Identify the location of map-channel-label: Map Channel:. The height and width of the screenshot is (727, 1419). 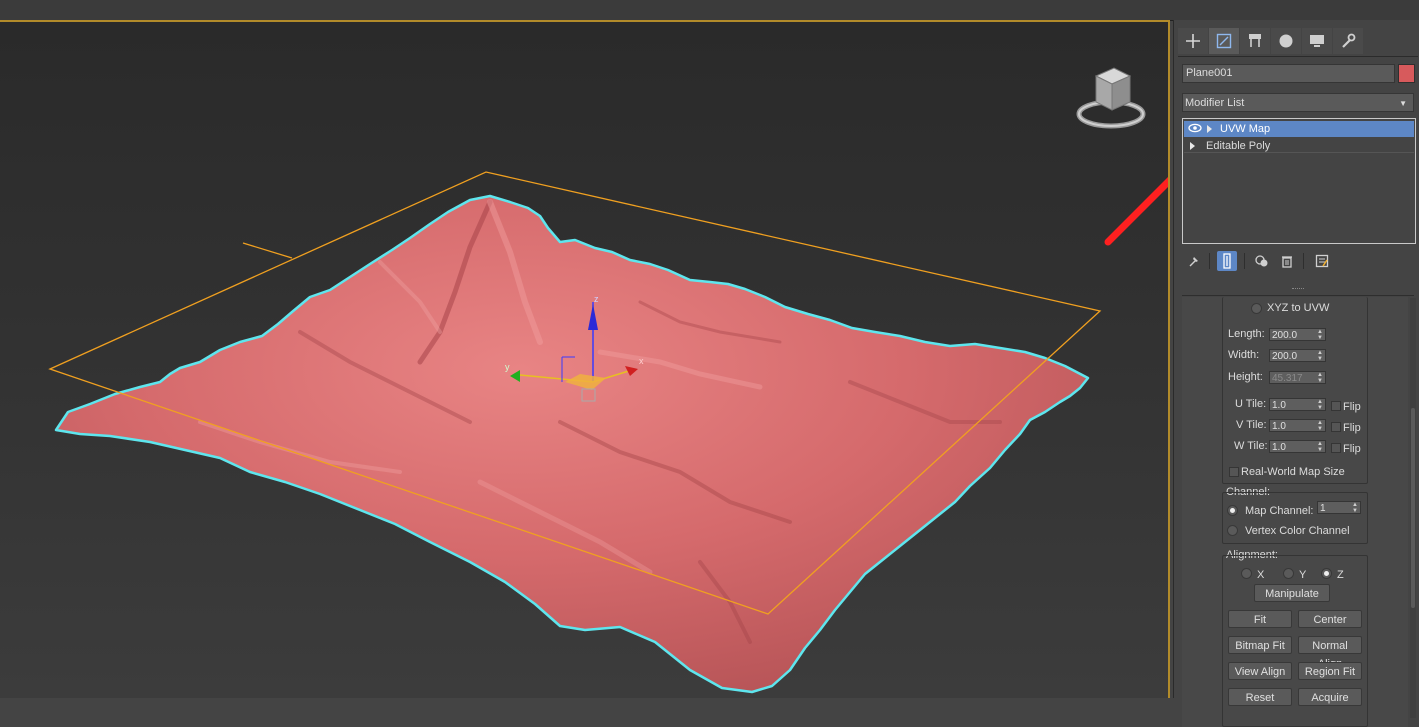
(1279, 511).